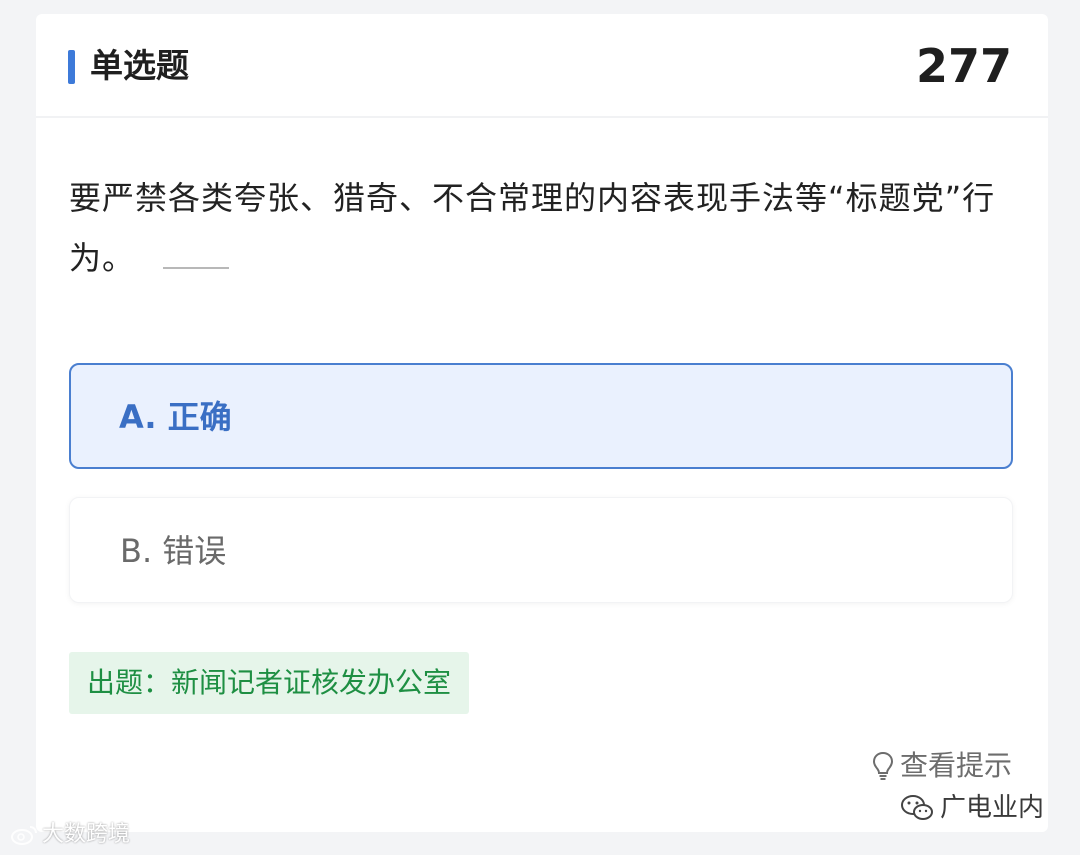 Image resolution: width=1080 pixels, height=855 pixels. Describe the element at coordinates (269, 683) in the screenshot. I see `source-badge: 出题：新闻记者证核发办公室` at that location.